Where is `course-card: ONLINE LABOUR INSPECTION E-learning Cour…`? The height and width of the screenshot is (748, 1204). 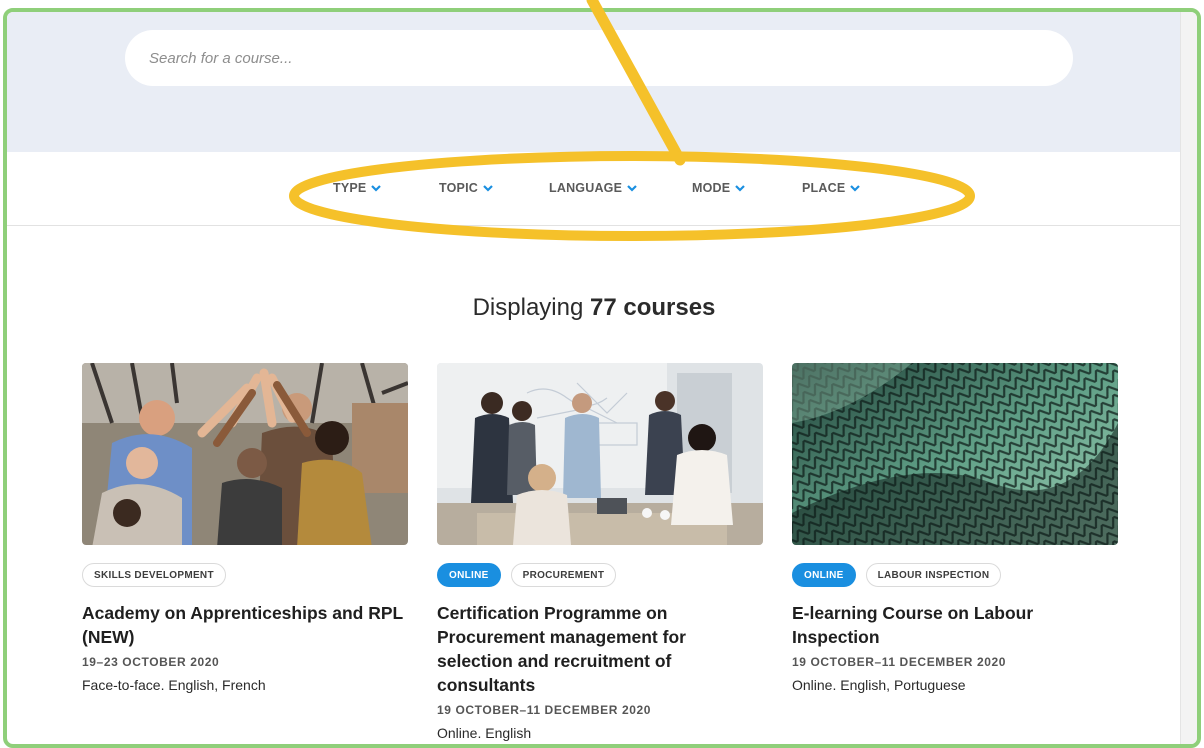 course-card: ONLINE LABOUR INSPECTION E-learning Cour… is located at coordinates (955, 528).